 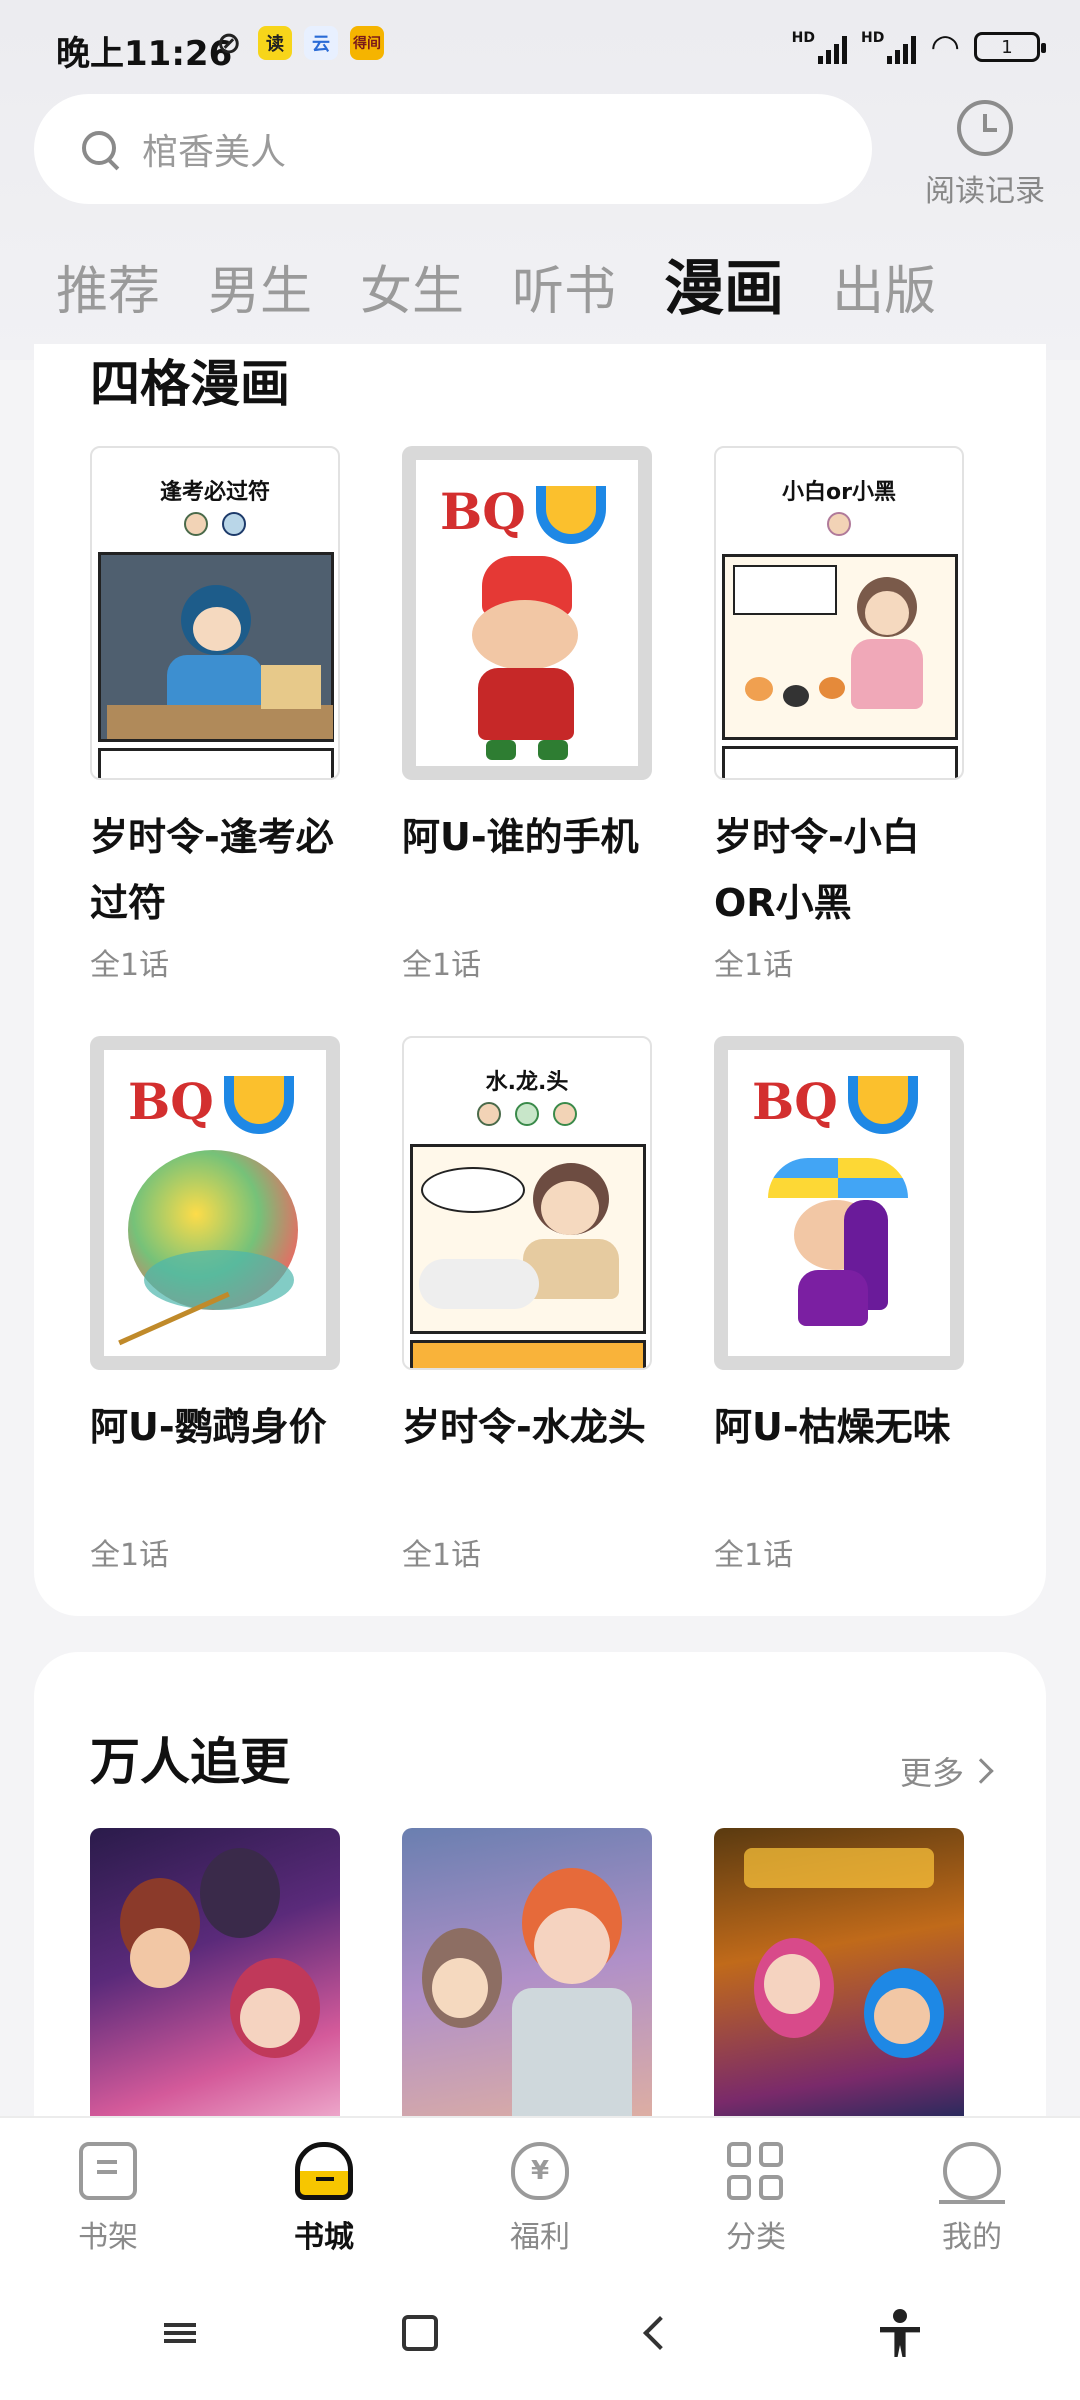 What do you see at coordinates (108, 2237) in the screenshot?
I see `nav-label: 书架` at bounding box center [108, 2237].